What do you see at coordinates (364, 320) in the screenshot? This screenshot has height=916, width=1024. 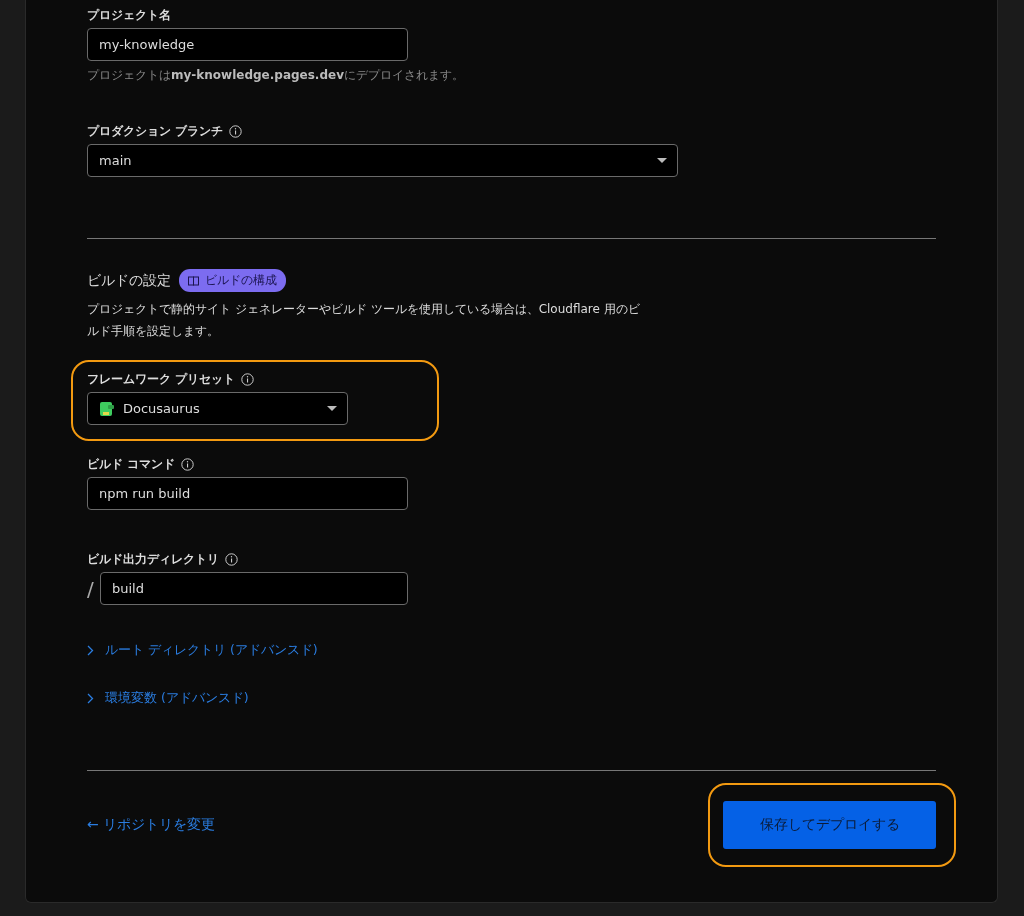 I see `description-text: プロジェクトで静的サイト ジェネレーターやビルド ツールを使用している場合は、Cloudflare 用のビルド手順を設定します。` at bounding box center [364, 320].